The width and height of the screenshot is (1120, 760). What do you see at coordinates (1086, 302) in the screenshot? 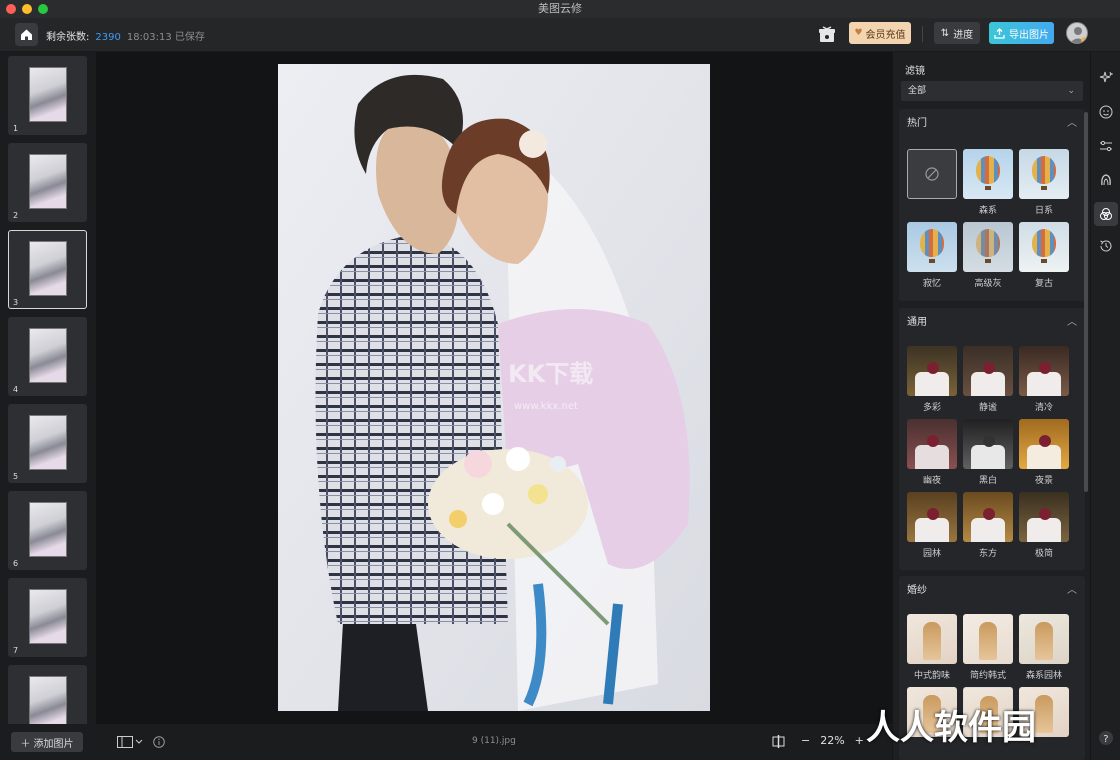
I see `filter-panel-scrollbar` at bounding box center [1086, 302].